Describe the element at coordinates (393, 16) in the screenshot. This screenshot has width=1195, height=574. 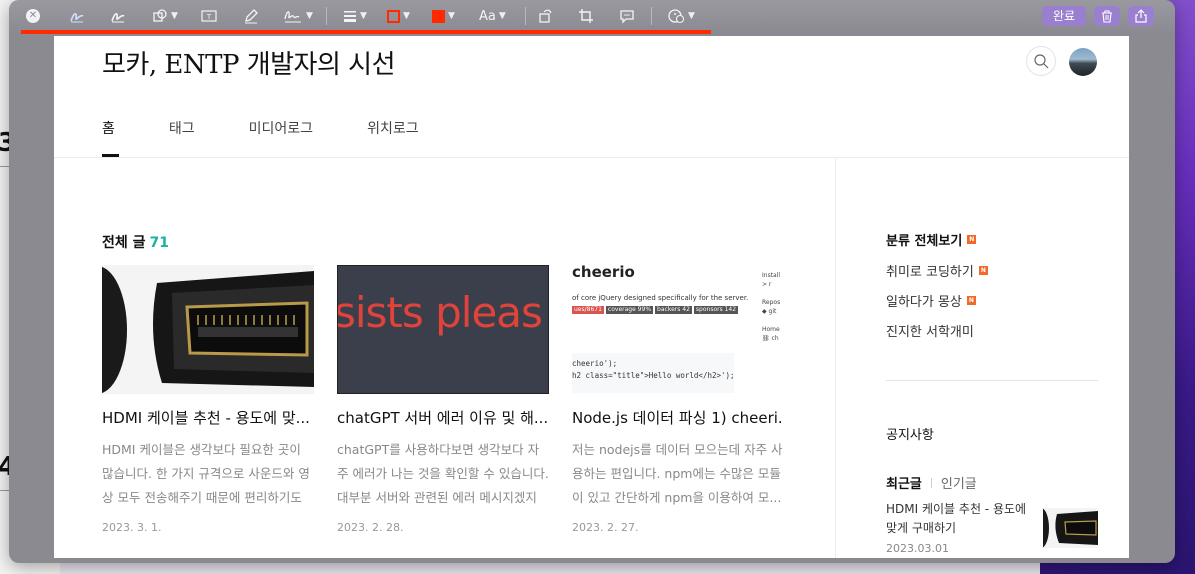
I see `border-color-swatch` at that location.